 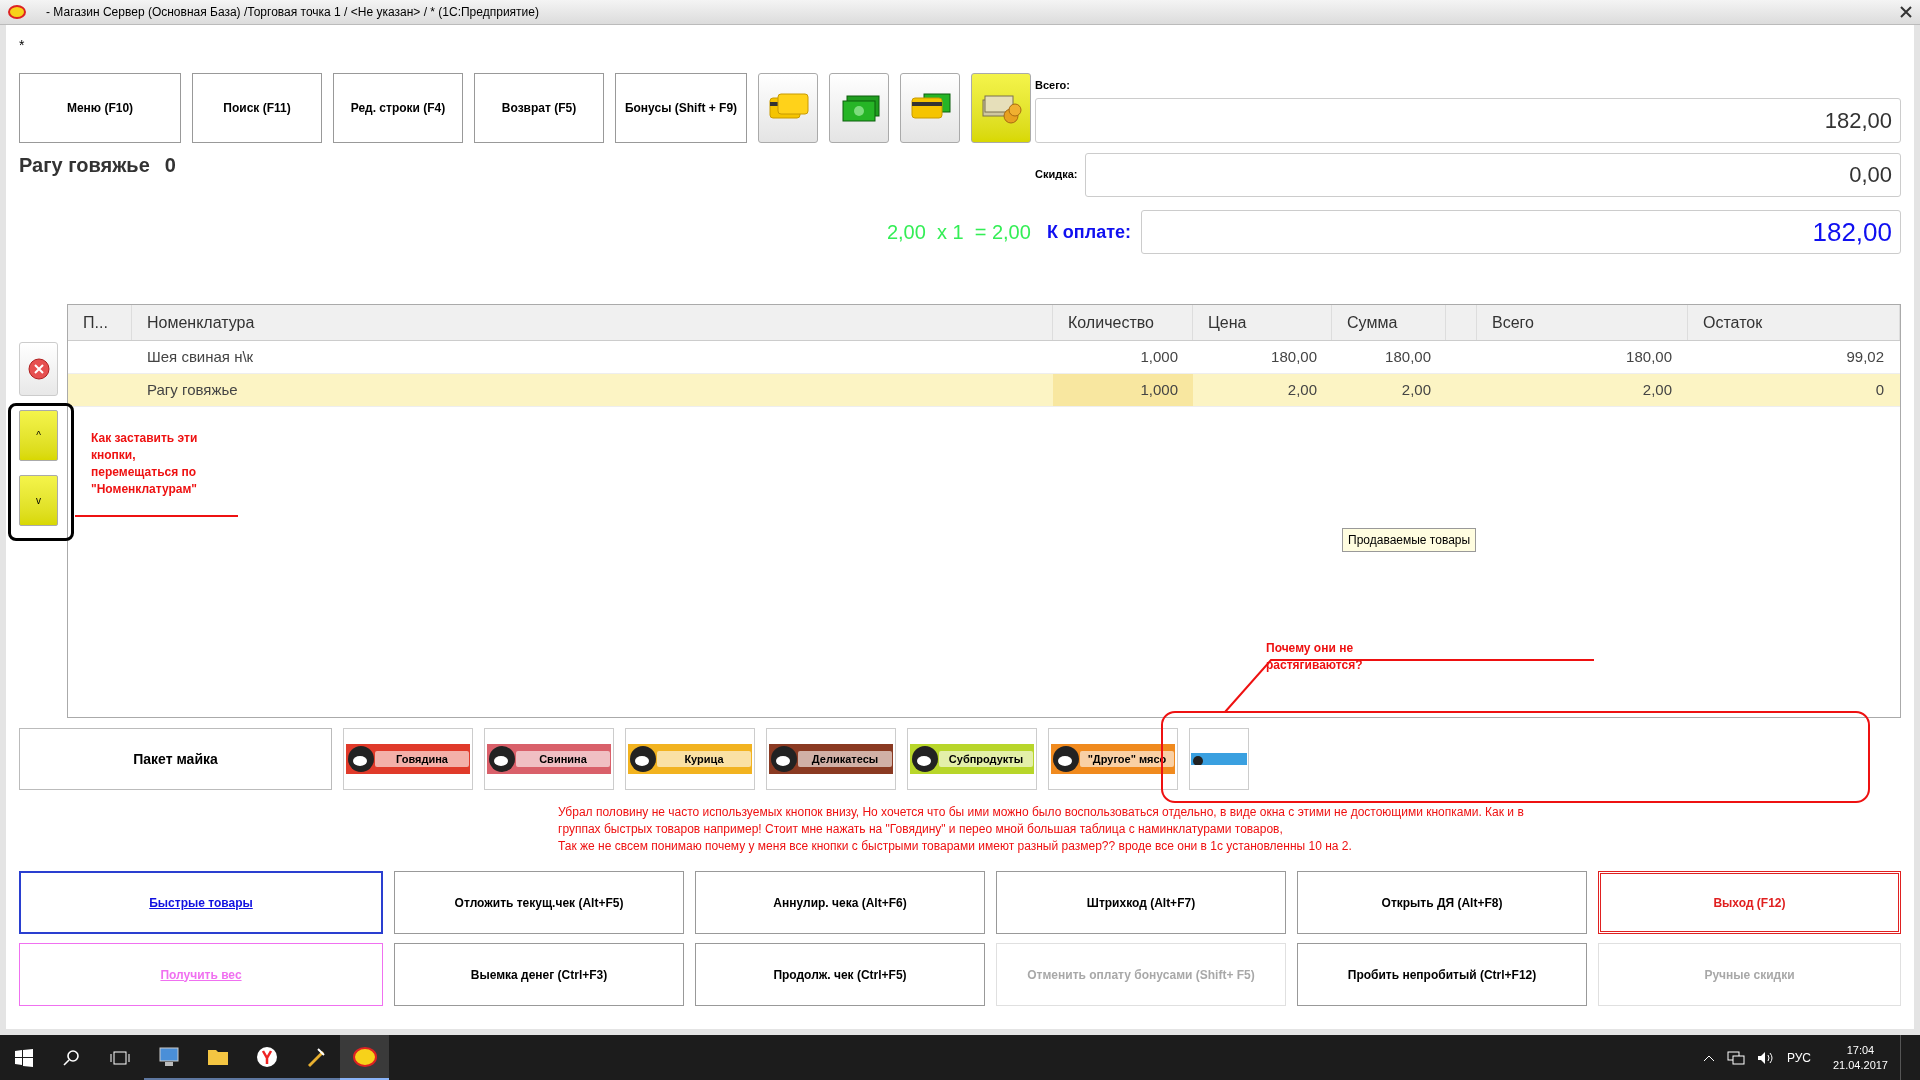 What do you see at coordinates (592, 322) in the screenshot?
I see `column-header: Номенклатура` at bounding box center [592, 322].